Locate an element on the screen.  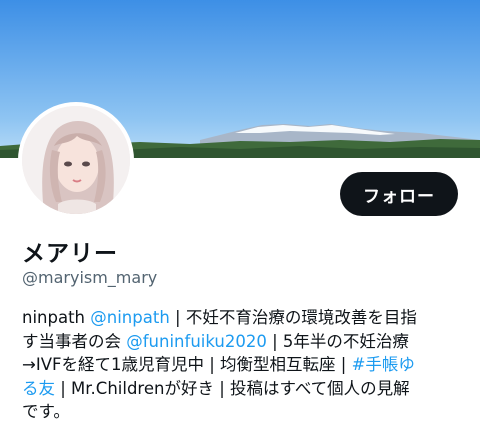
bio-line-1: ninpath @ninpath | 不妊不育治療の環境改善を目指 is located at coordinates (242, 318).